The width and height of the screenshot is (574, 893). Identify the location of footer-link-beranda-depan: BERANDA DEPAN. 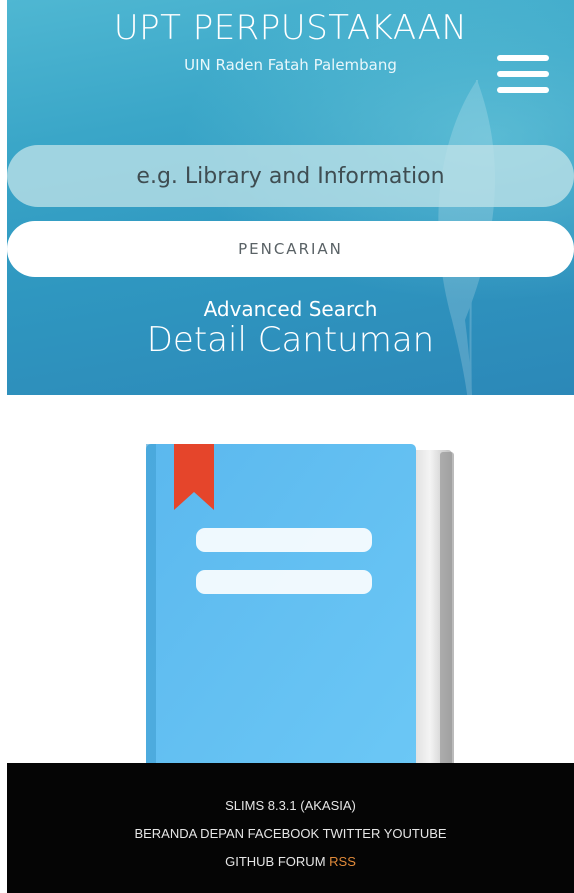
(189, 833).